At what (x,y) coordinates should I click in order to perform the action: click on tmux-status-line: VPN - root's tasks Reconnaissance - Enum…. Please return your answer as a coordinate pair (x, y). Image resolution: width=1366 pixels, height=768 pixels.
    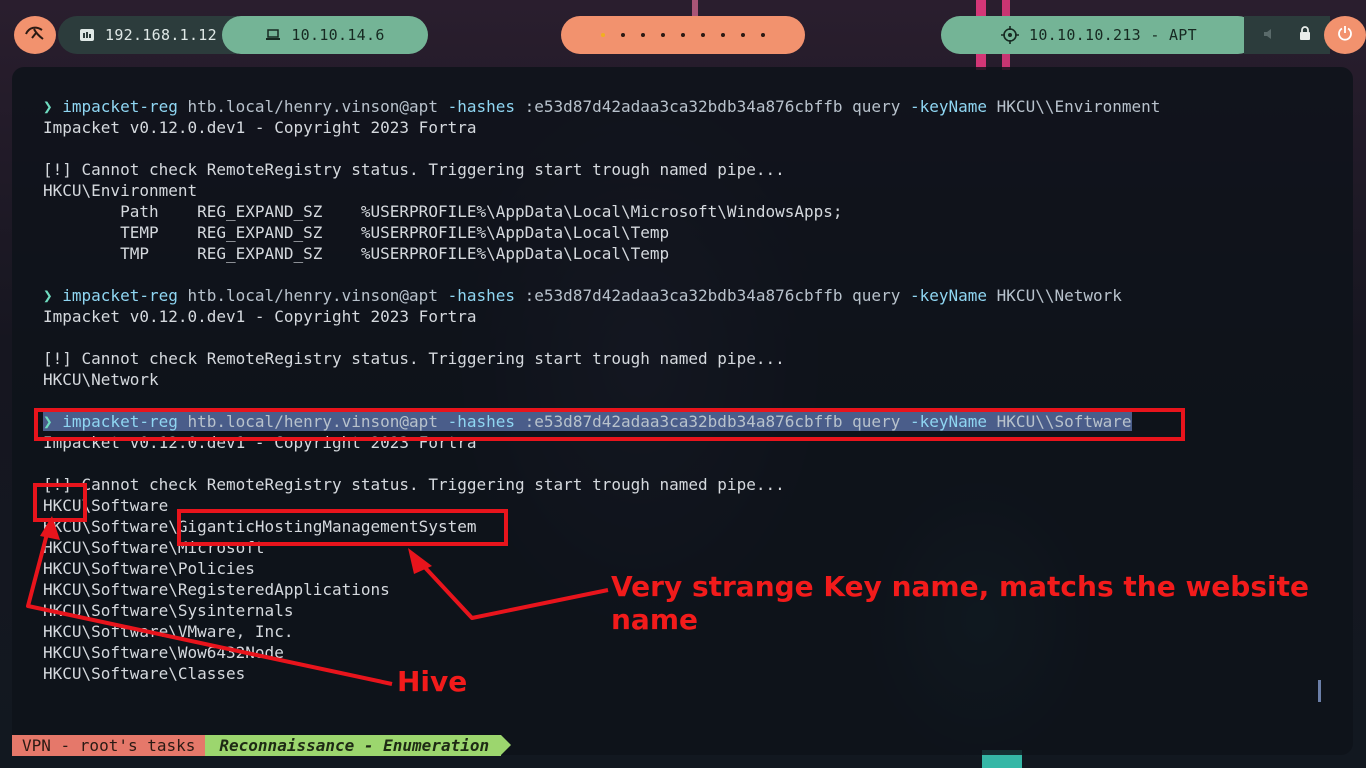
    Looking at the image, I should click on (262, 745).